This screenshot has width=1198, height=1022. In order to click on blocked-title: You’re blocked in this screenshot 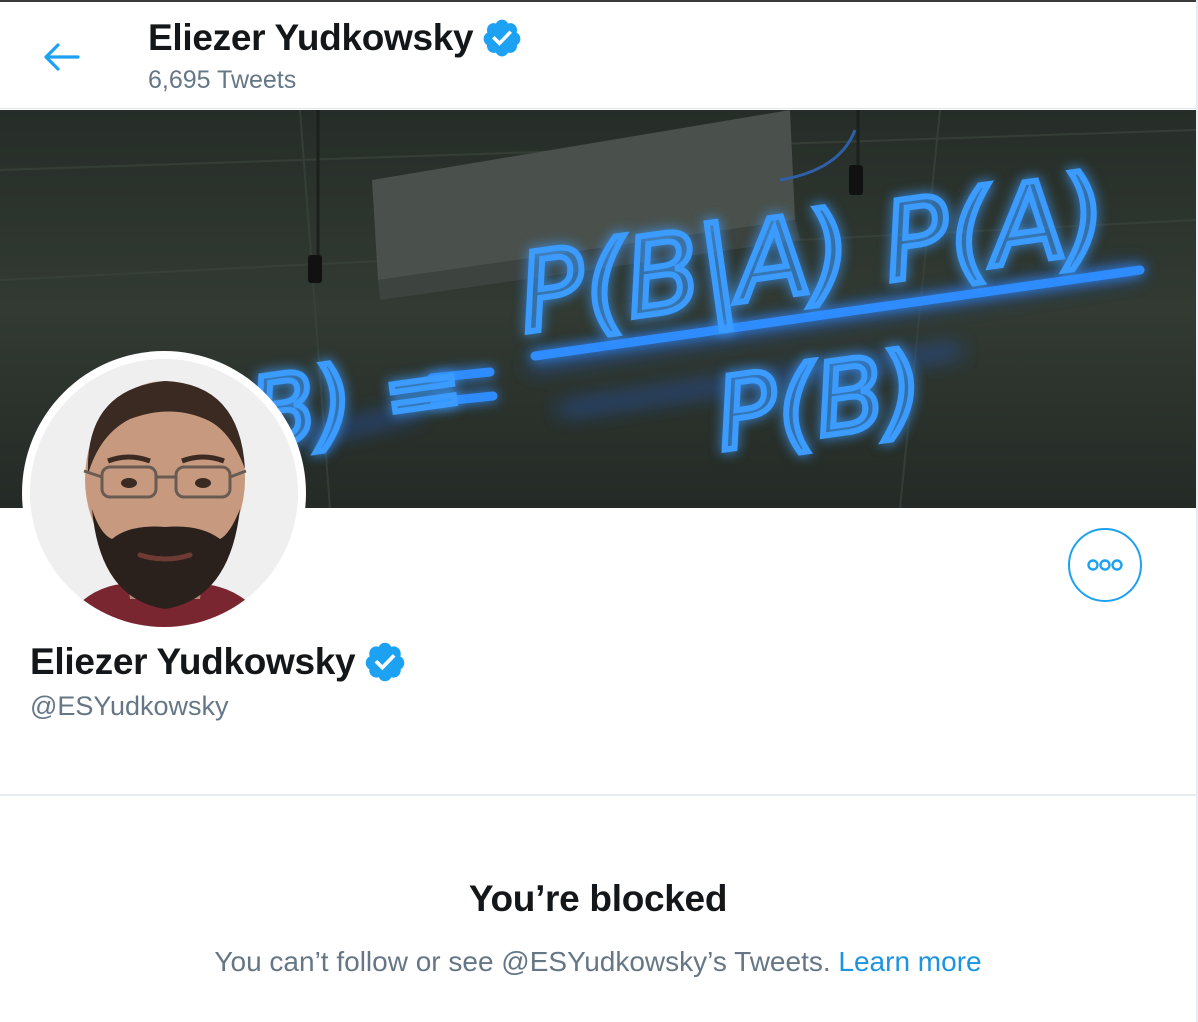, I will do `click(598, 898)`.